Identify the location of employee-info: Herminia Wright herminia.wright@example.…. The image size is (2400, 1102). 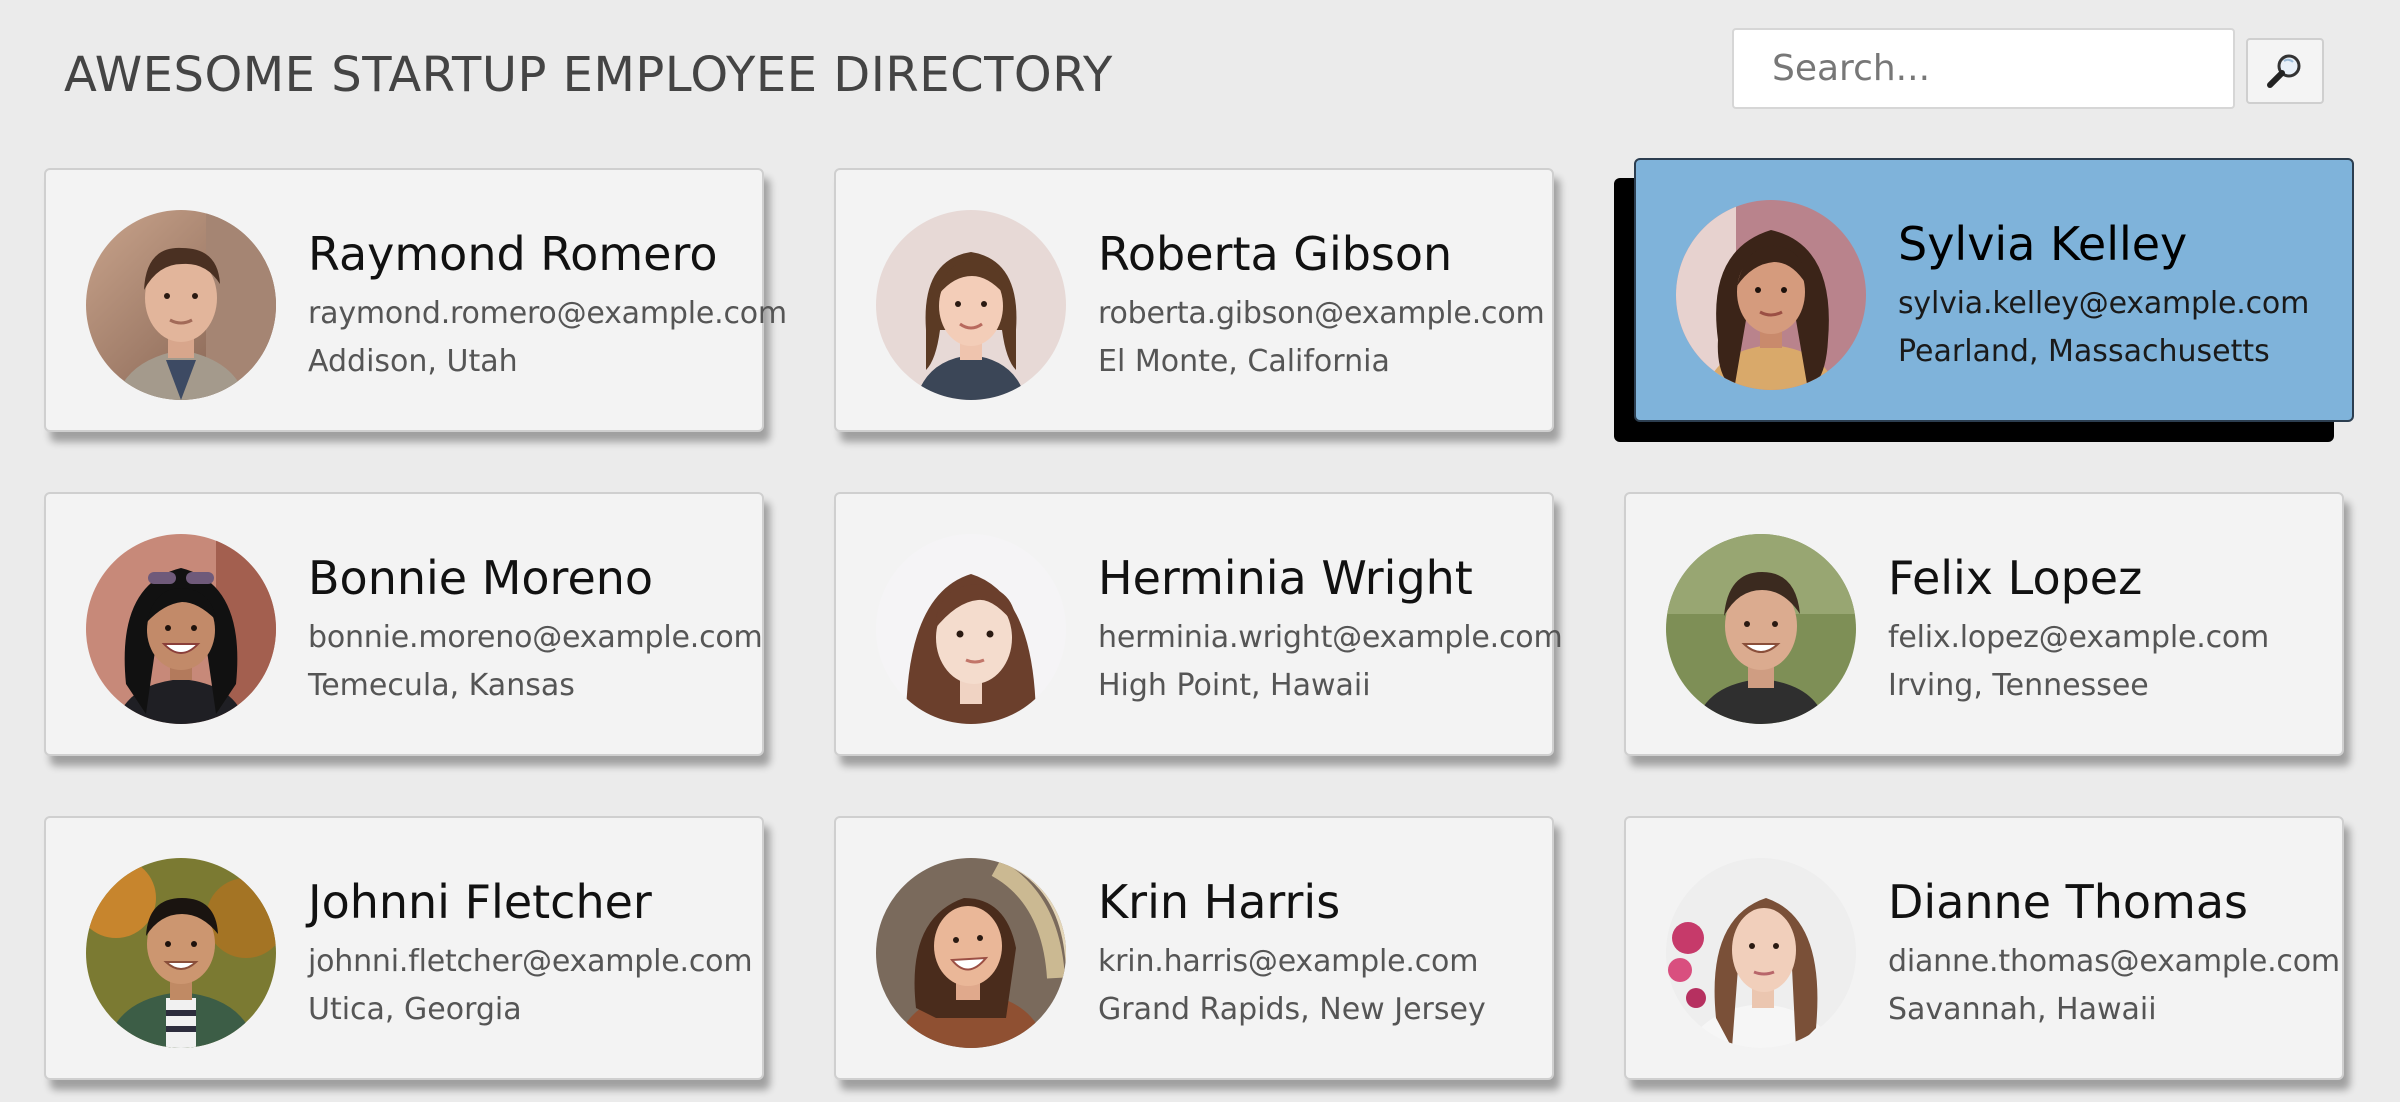
(1330, 628).